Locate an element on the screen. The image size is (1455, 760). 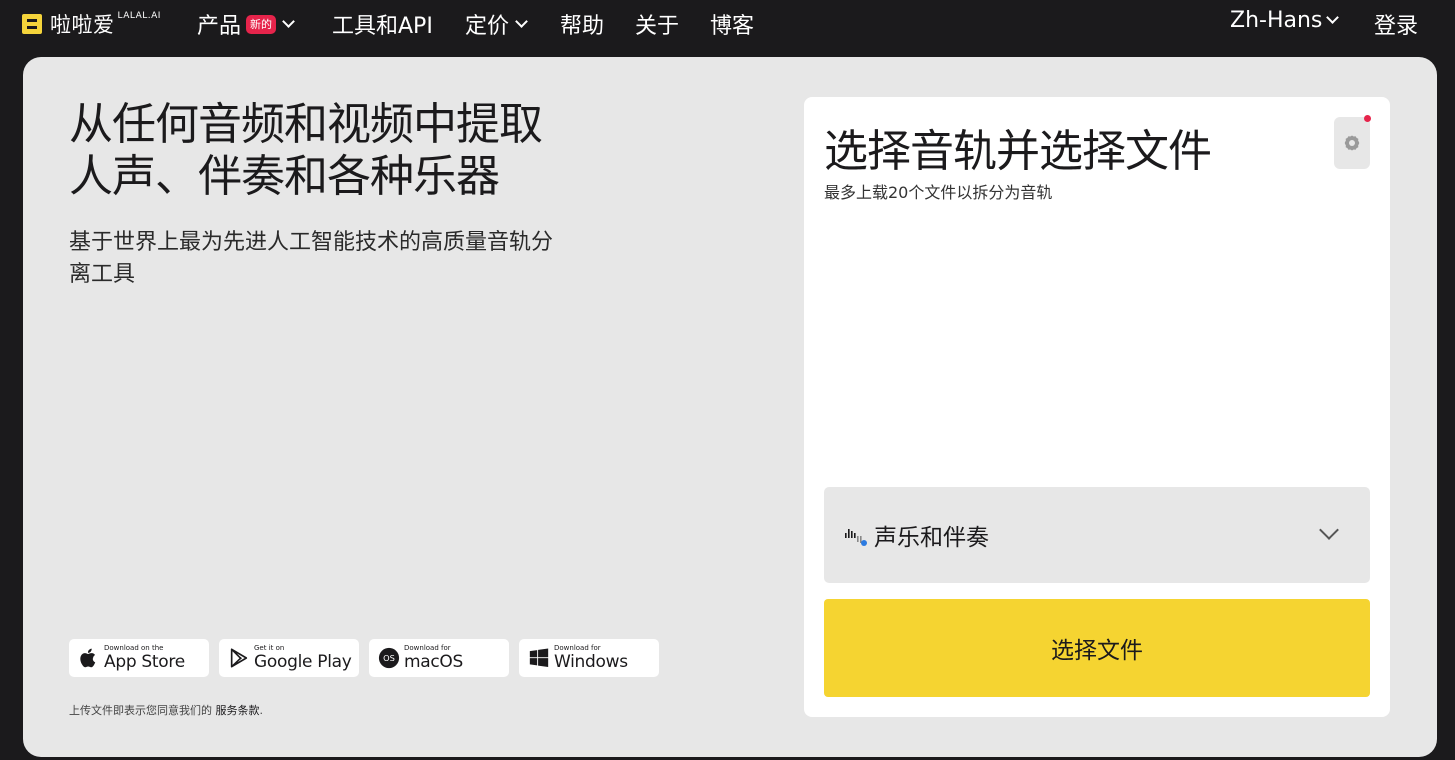
store-big-text: App Store is located at coordinates (144, 662).